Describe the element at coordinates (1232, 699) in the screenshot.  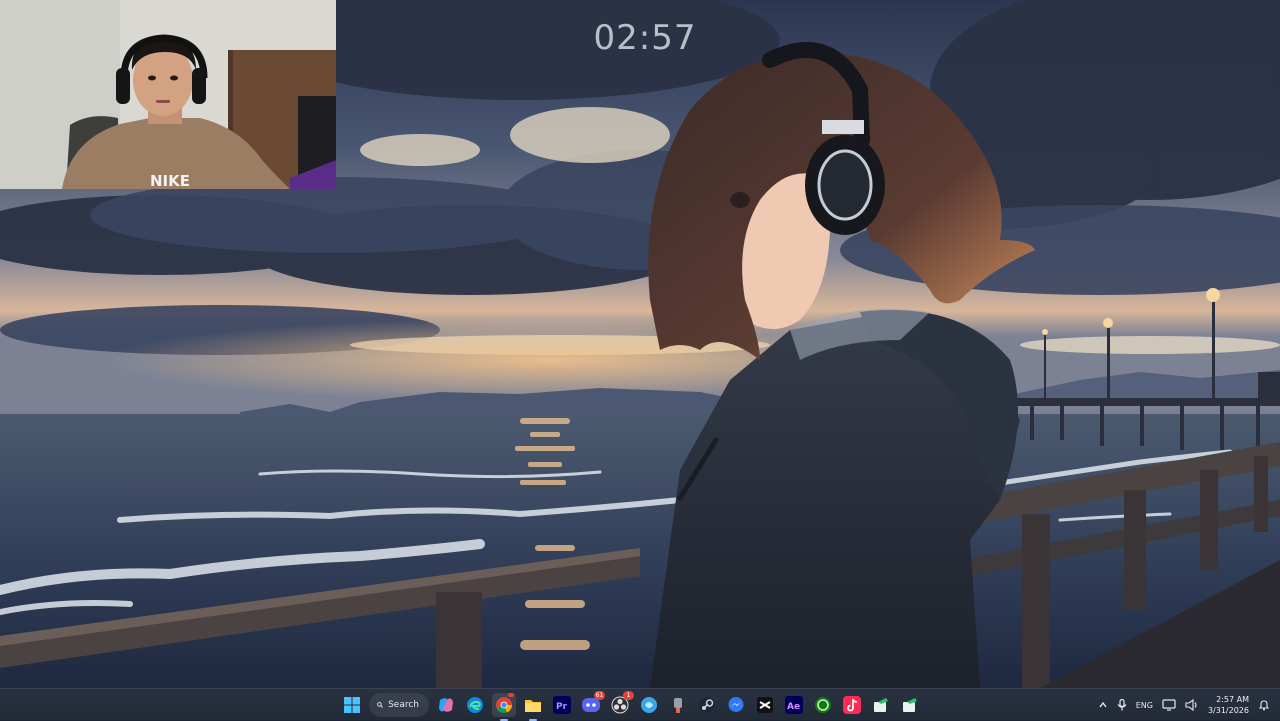
I see `taskbar-time: 2:57 AM` at that location.